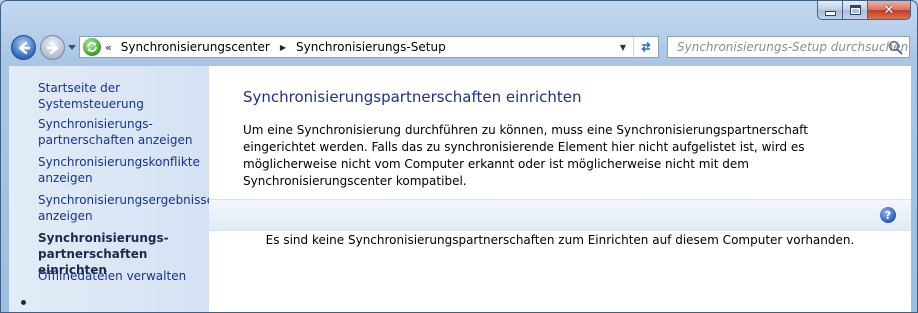  I want to click on close-icon: ✕, so click(889, 10).